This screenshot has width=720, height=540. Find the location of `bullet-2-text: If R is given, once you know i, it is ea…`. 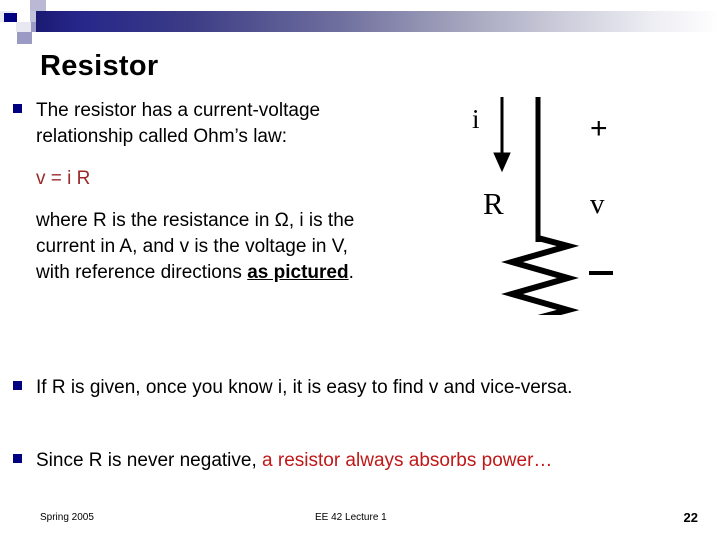

bullet-2-text: If R is given, once you know i, it is ea… is located at coordinates (304, 387).